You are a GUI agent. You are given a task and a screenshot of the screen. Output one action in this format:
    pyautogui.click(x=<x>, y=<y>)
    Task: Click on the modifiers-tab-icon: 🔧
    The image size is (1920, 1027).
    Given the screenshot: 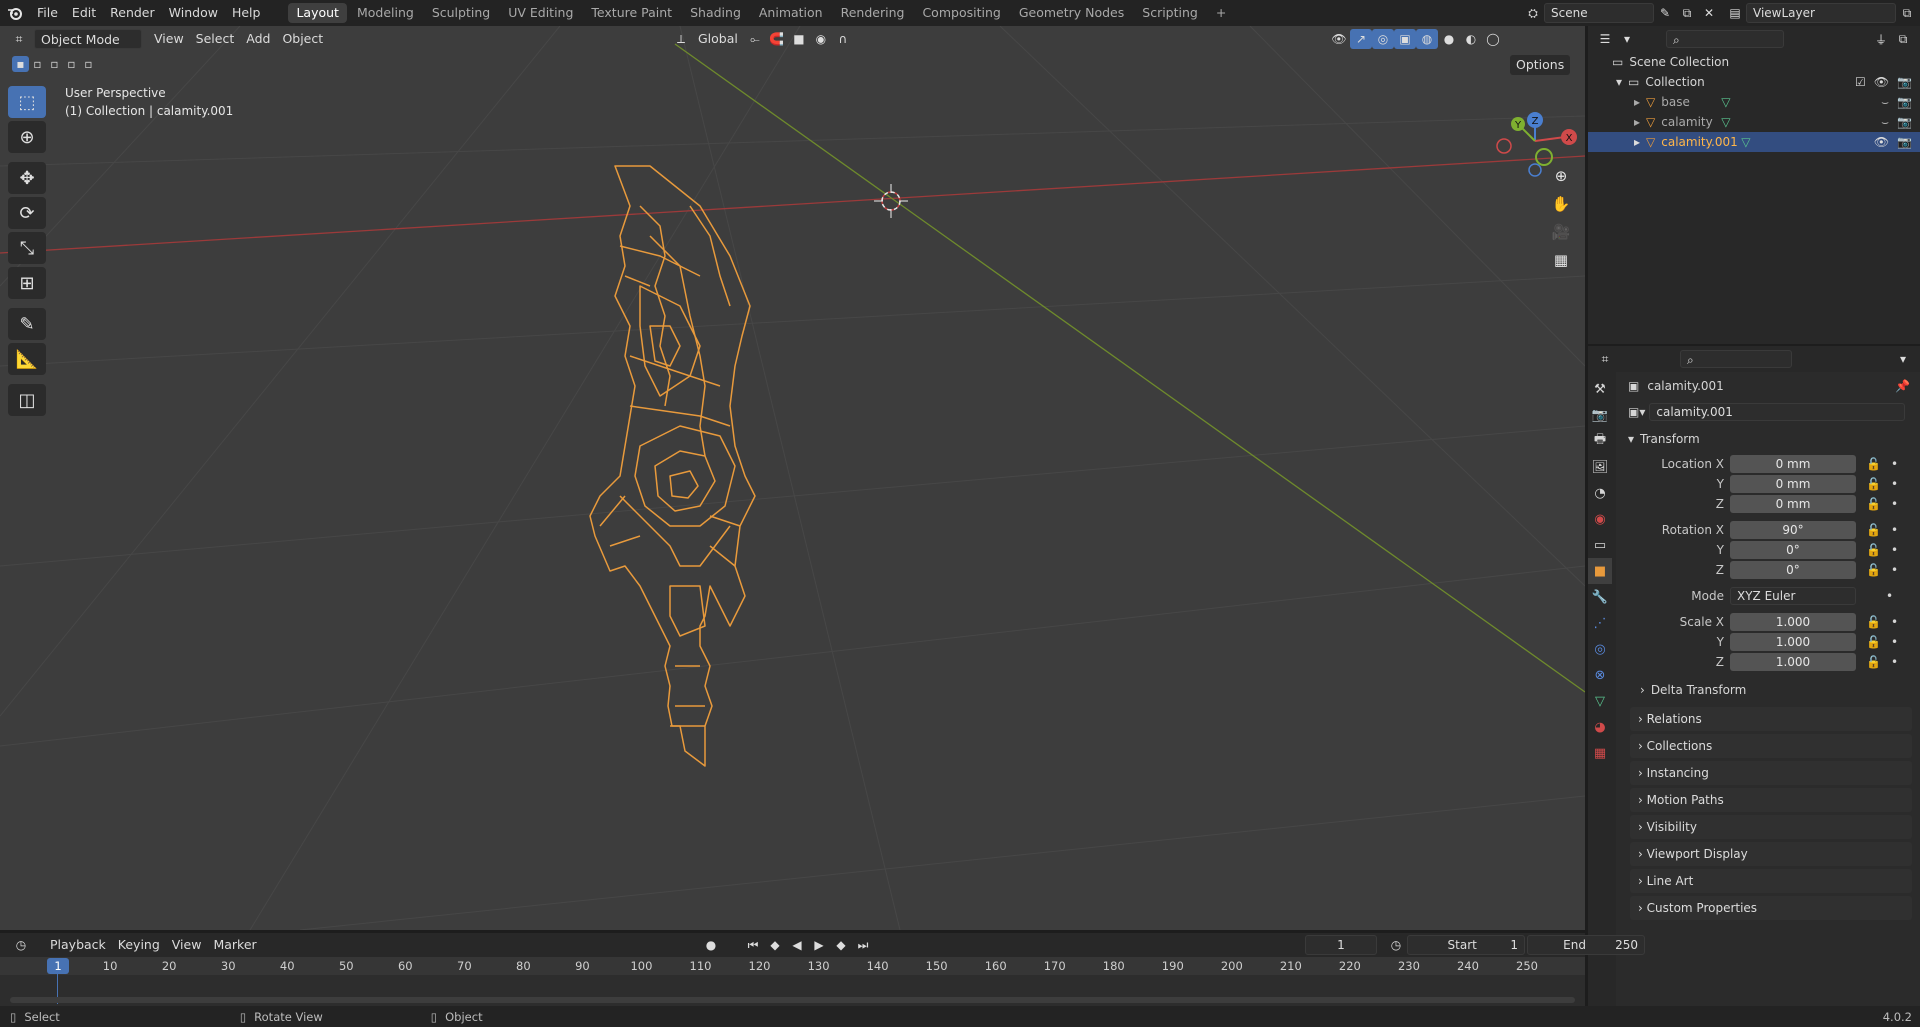 What is the action you would take?
    pyautogui.click(x=1600, y=597)
    